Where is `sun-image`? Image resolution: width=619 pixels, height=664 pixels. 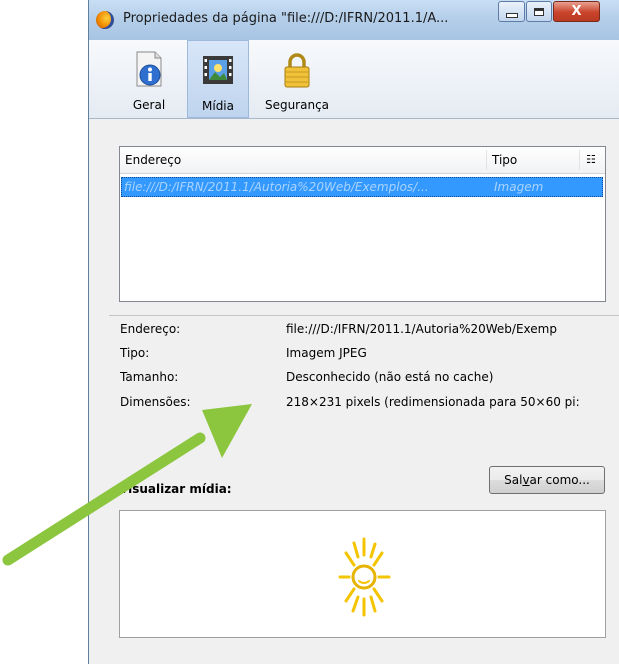 sun-image is located at coordinates (364, 577).